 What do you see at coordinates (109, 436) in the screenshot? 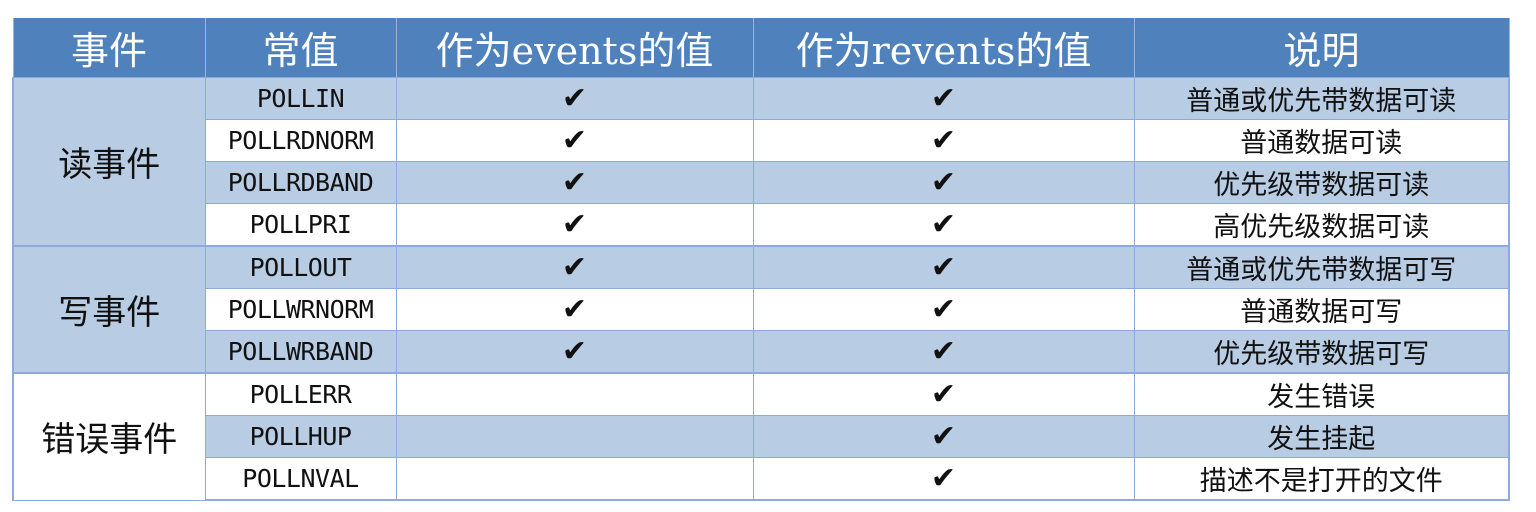
I see `group-error-events: 错误事件` at bounding box center [109, 436].